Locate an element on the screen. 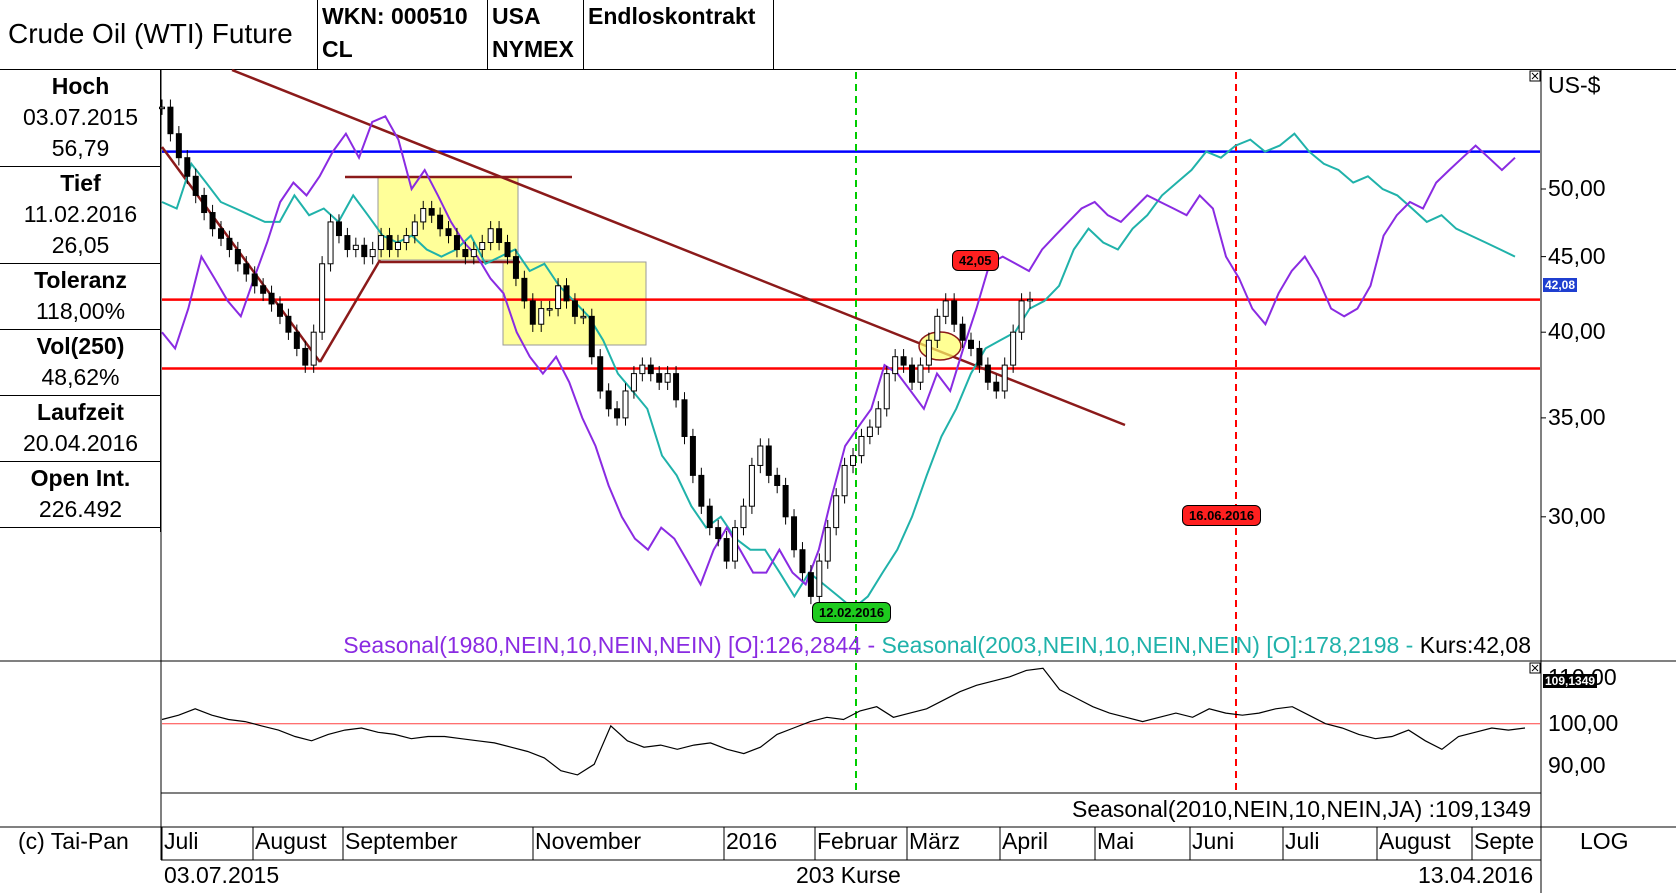  month-label: September is located at coordinates (401, 841).